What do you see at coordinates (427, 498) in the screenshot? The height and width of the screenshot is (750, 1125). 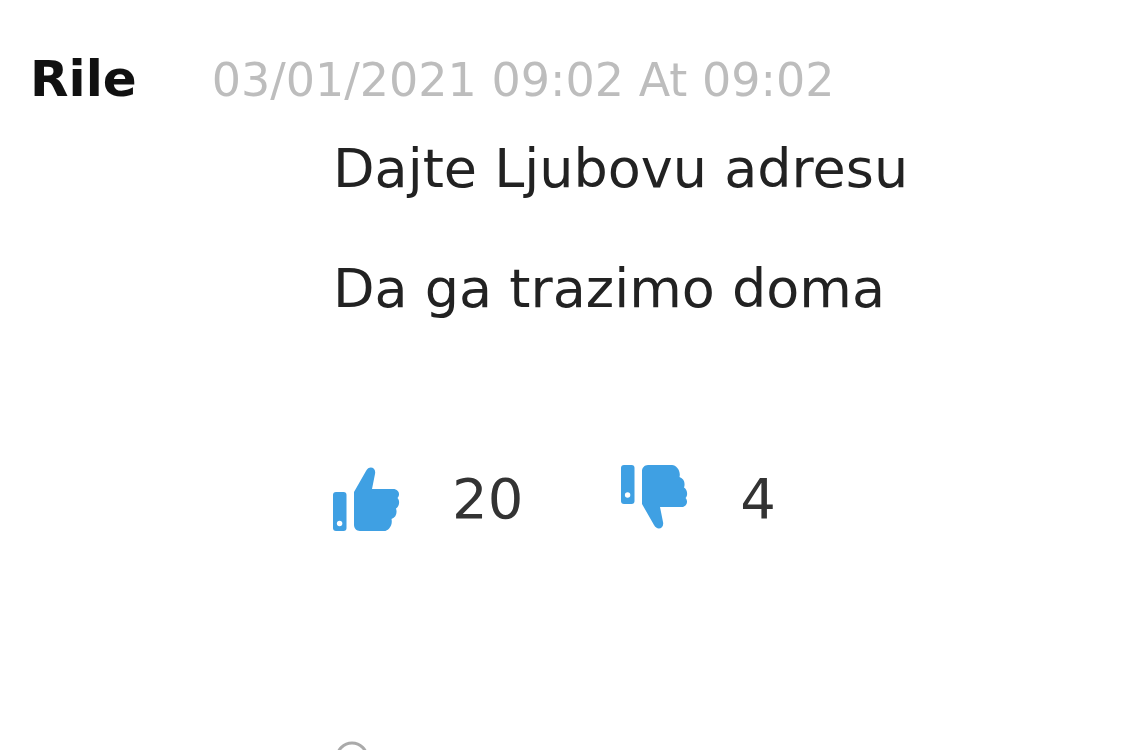 I see `like-button: 20` at bounding box center [427, 498].